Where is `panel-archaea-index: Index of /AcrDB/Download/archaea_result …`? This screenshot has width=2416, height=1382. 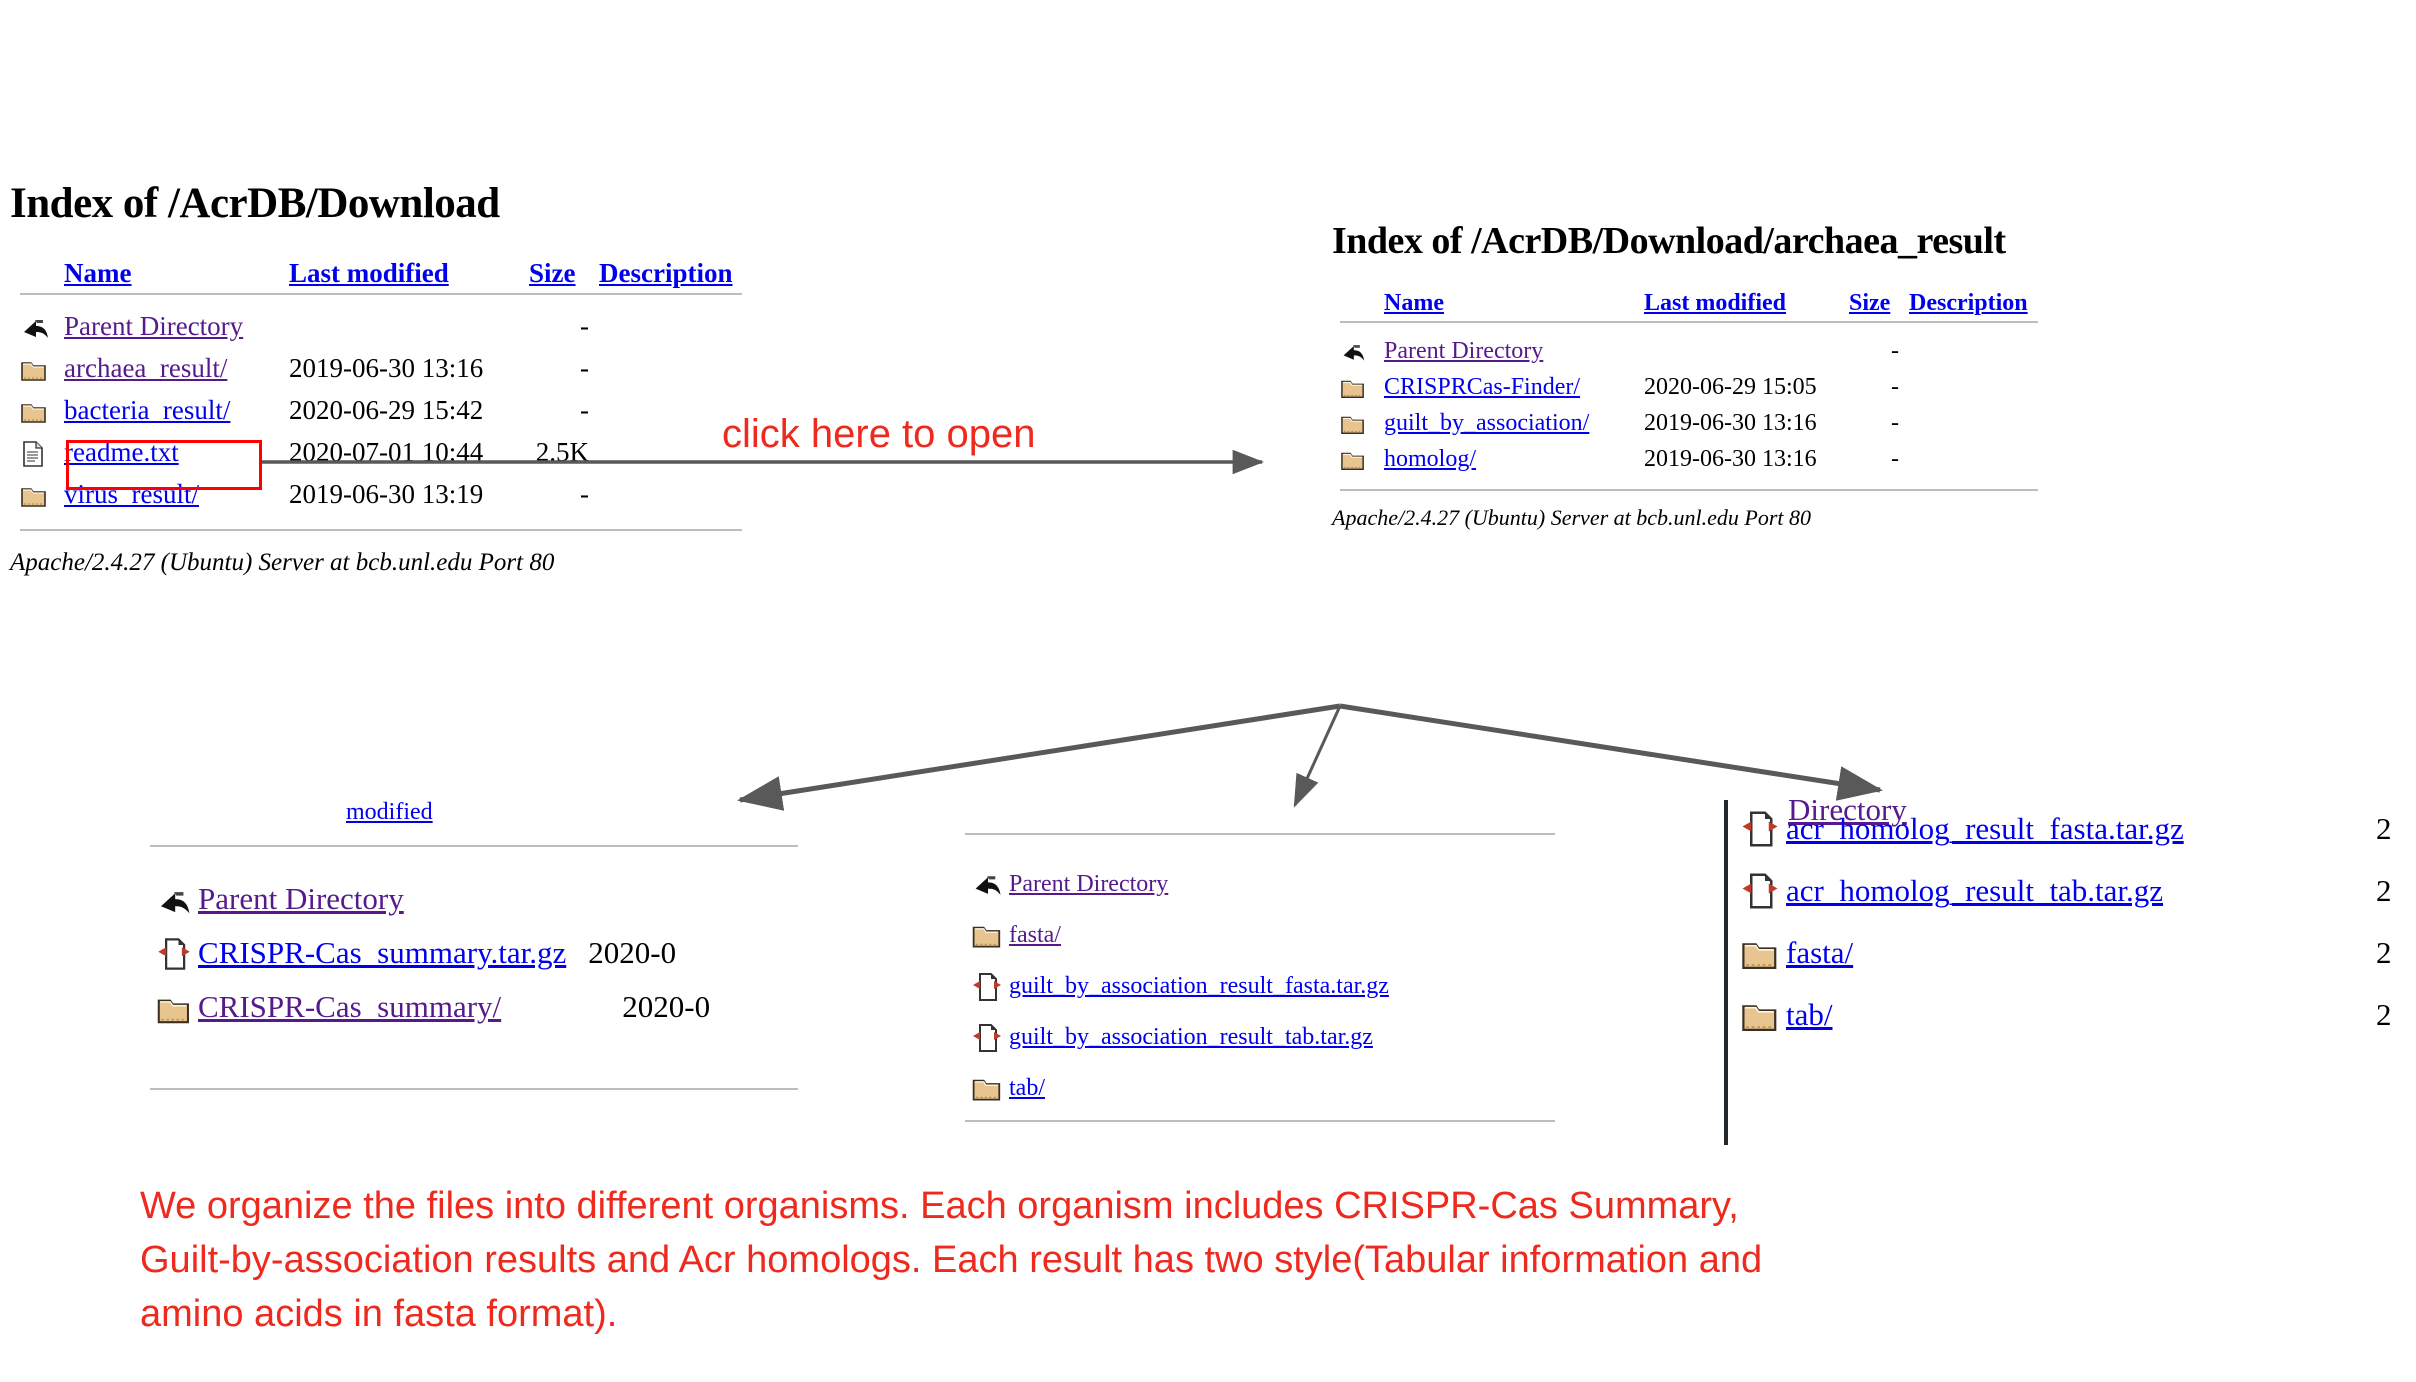 panel-archaea-index: Index of /AcrDB/Download/archaea_result … is located at coordinates (1862, 375).